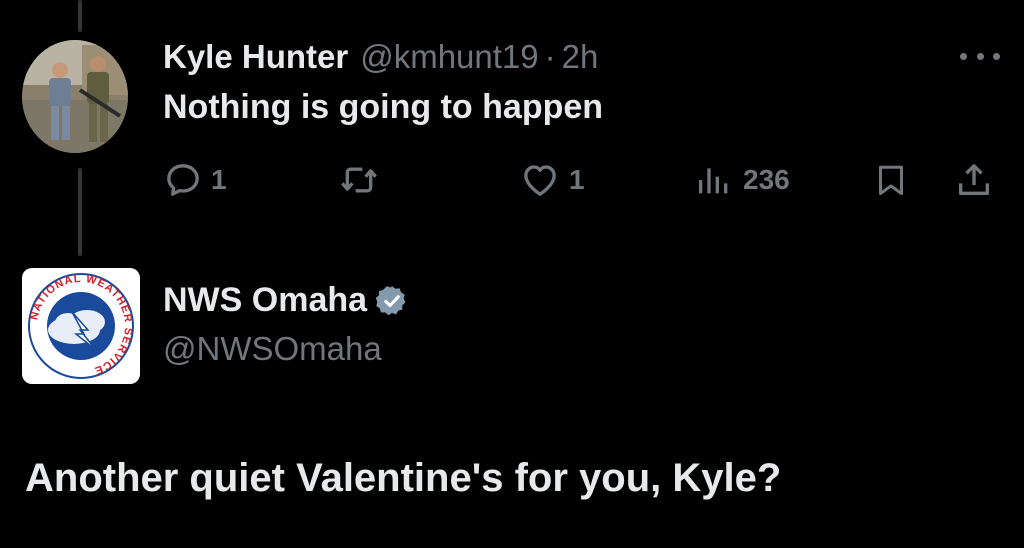 This screenshot has height=548, width=1024. Describe the element at coordinates (219, 179) in the screenshot. I see `reply-count: 1` at that location.